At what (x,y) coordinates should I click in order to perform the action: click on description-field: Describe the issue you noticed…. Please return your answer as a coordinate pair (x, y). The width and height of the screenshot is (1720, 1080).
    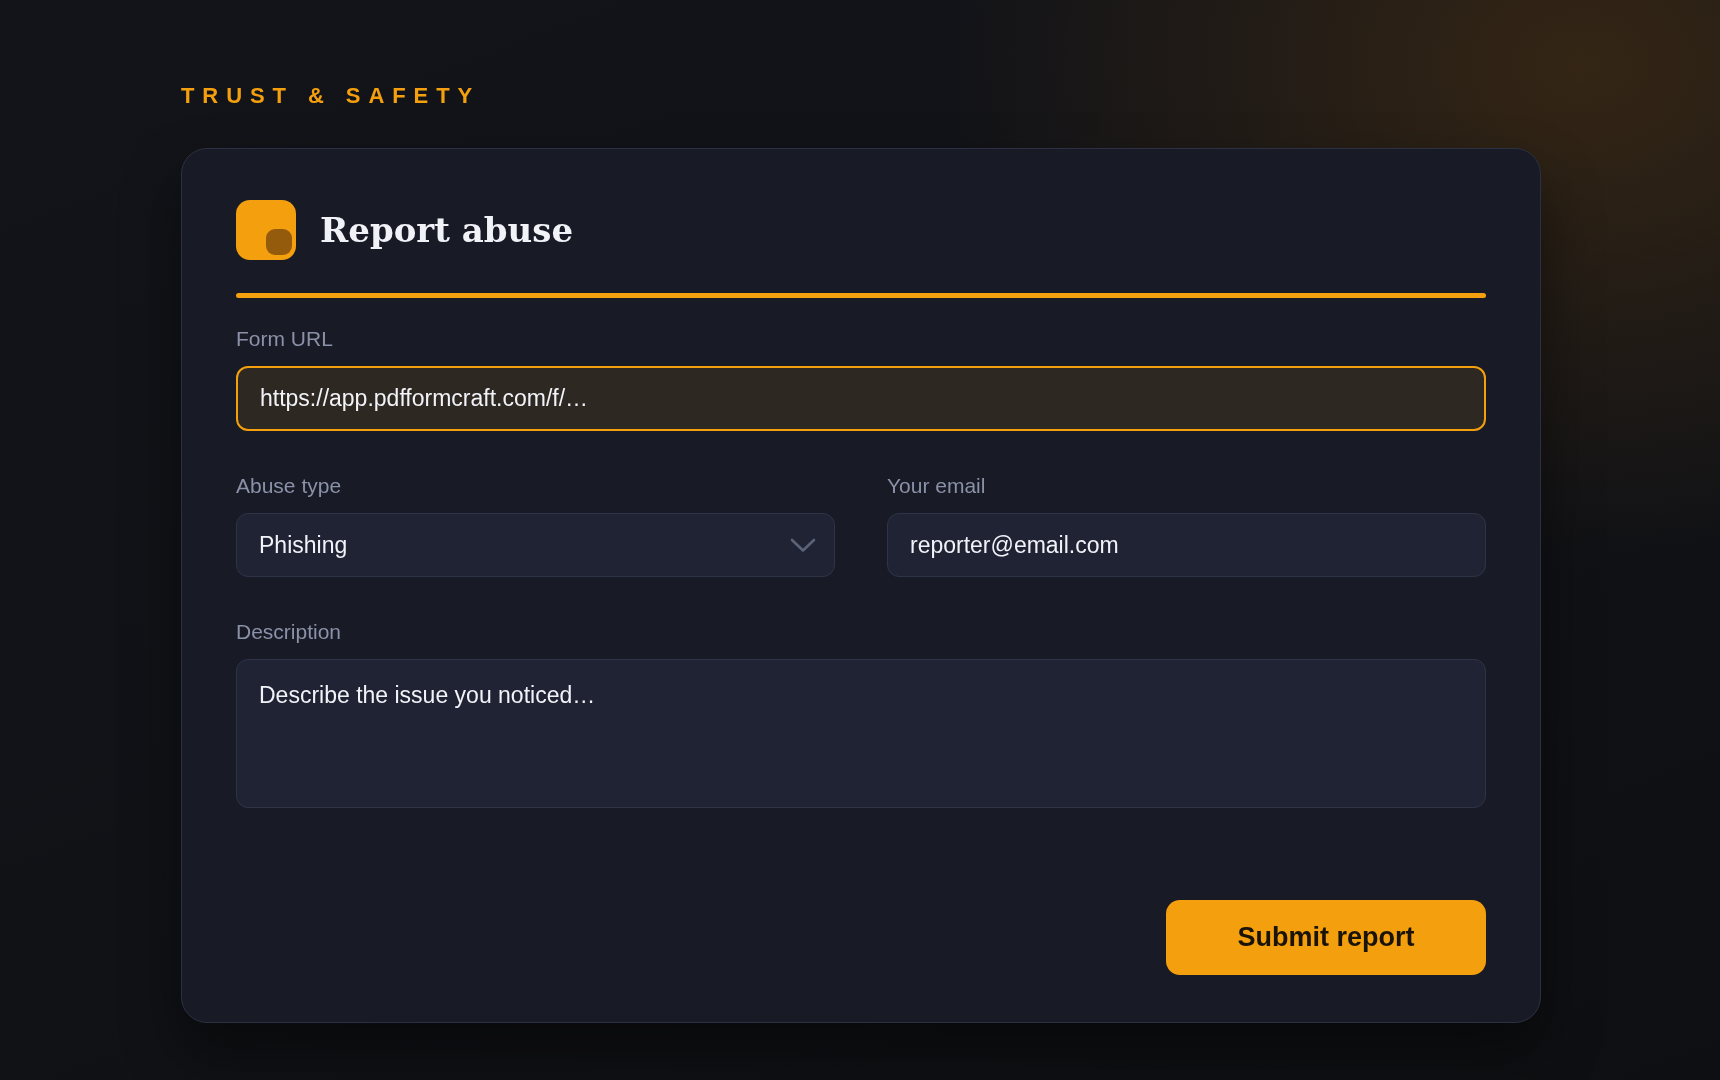
    Looking at the image, I should click on (861, 733).